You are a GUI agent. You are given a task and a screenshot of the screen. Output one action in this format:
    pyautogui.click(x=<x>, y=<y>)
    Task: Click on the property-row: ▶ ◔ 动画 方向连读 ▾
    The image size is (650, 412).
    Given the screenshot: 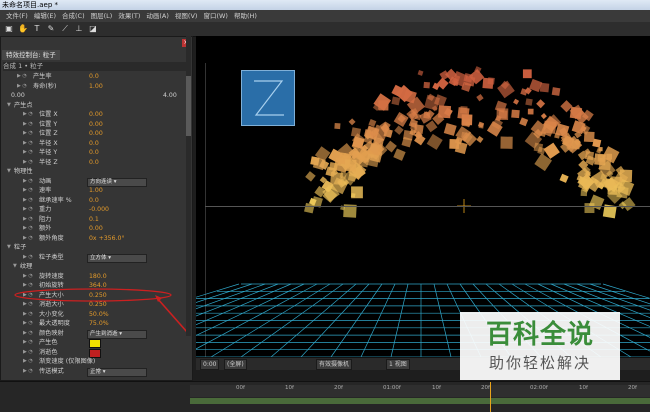 What is the action you would take?
    pyautogui.click(x=94, y=182)
    